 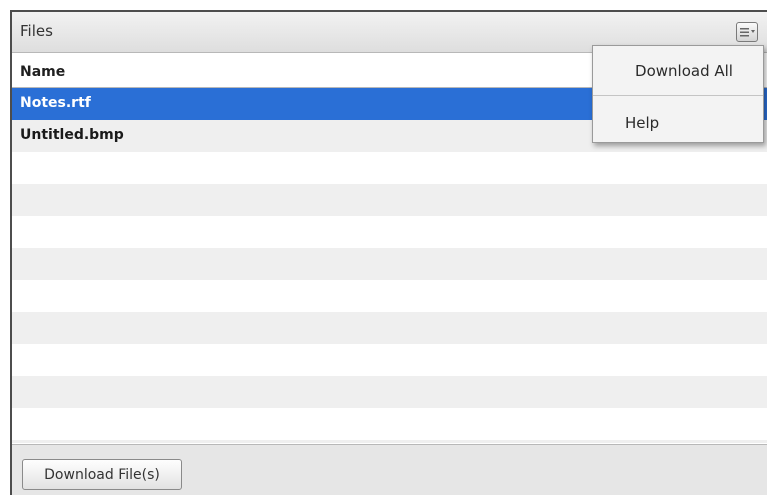 I want to click on panel-footer: Download File(s), so click(x=389, y=469).